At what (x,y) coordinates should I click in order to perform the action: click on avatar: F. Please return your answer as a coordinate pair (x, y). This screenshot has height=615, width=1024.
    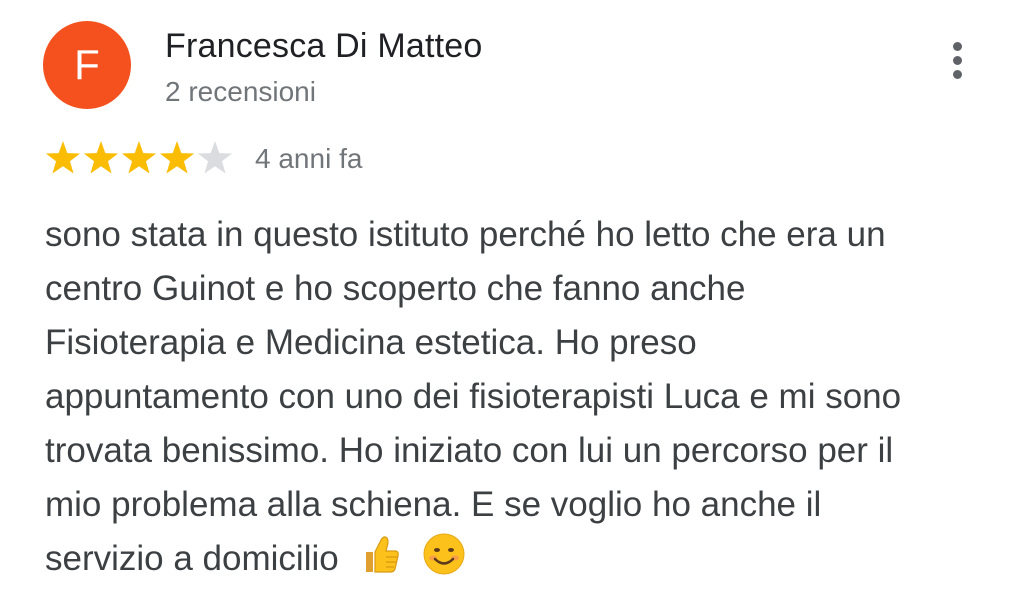
    Looking at the image, I should click on (87, 65).